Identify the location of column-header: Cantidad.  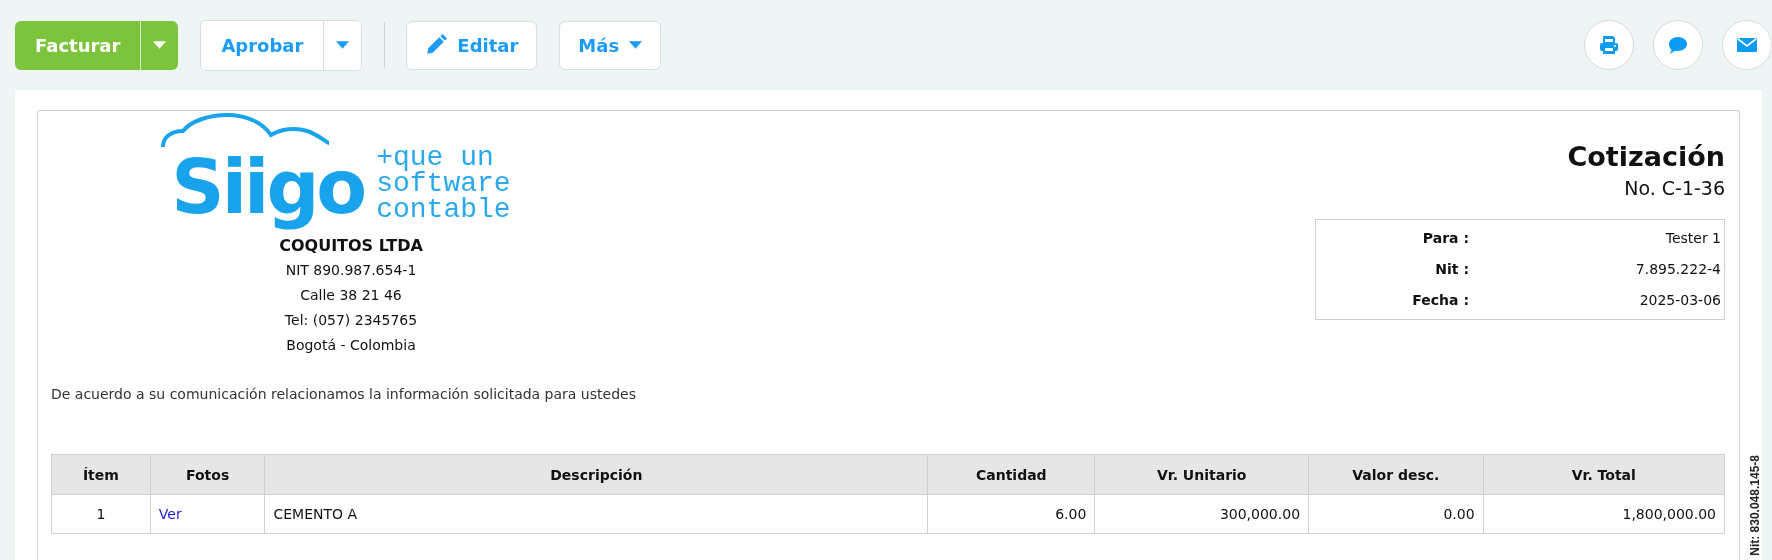
(1011, 474).